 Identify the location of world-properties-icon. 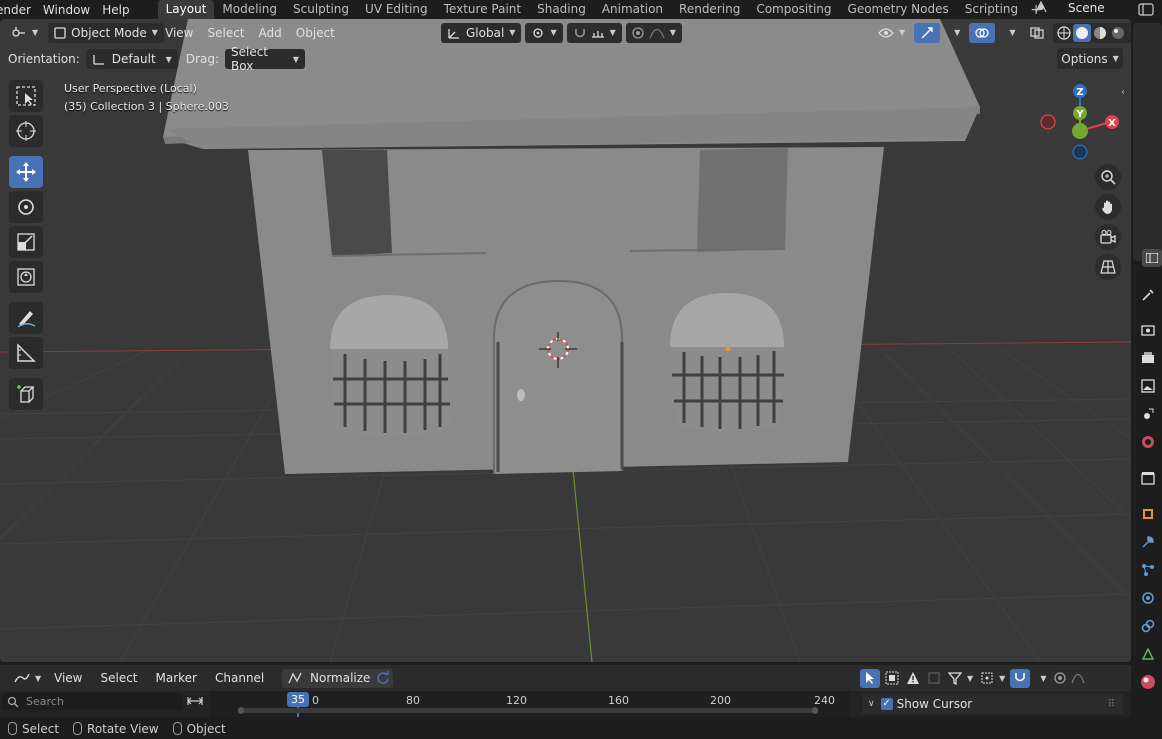
(1148, 442).